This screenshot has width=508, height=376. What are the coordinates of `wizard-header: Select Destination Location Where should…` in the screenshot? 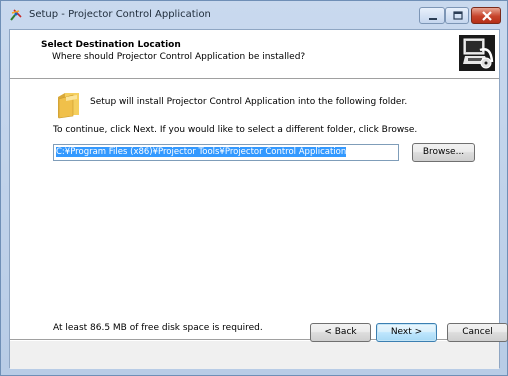 It's located at (254, 54).